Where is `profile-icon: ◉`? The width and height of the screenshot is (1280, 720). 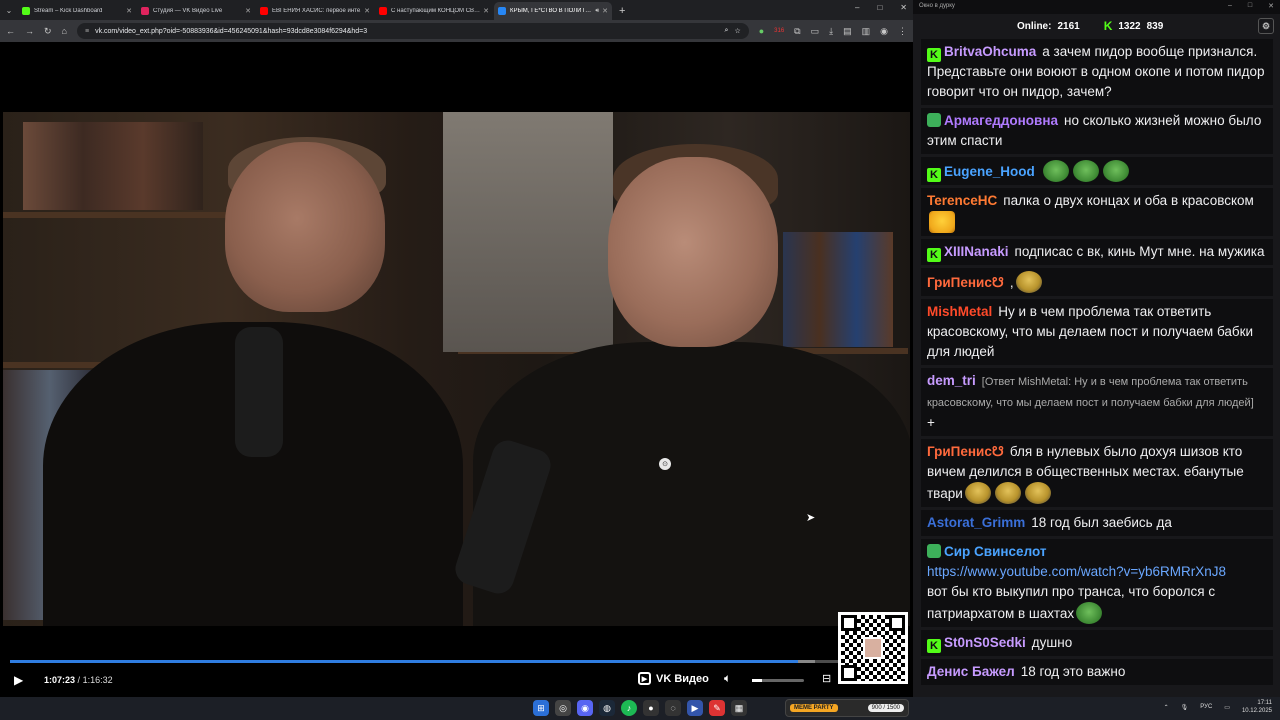
profile-icon: ◉ is located at coordinates (884, 31).